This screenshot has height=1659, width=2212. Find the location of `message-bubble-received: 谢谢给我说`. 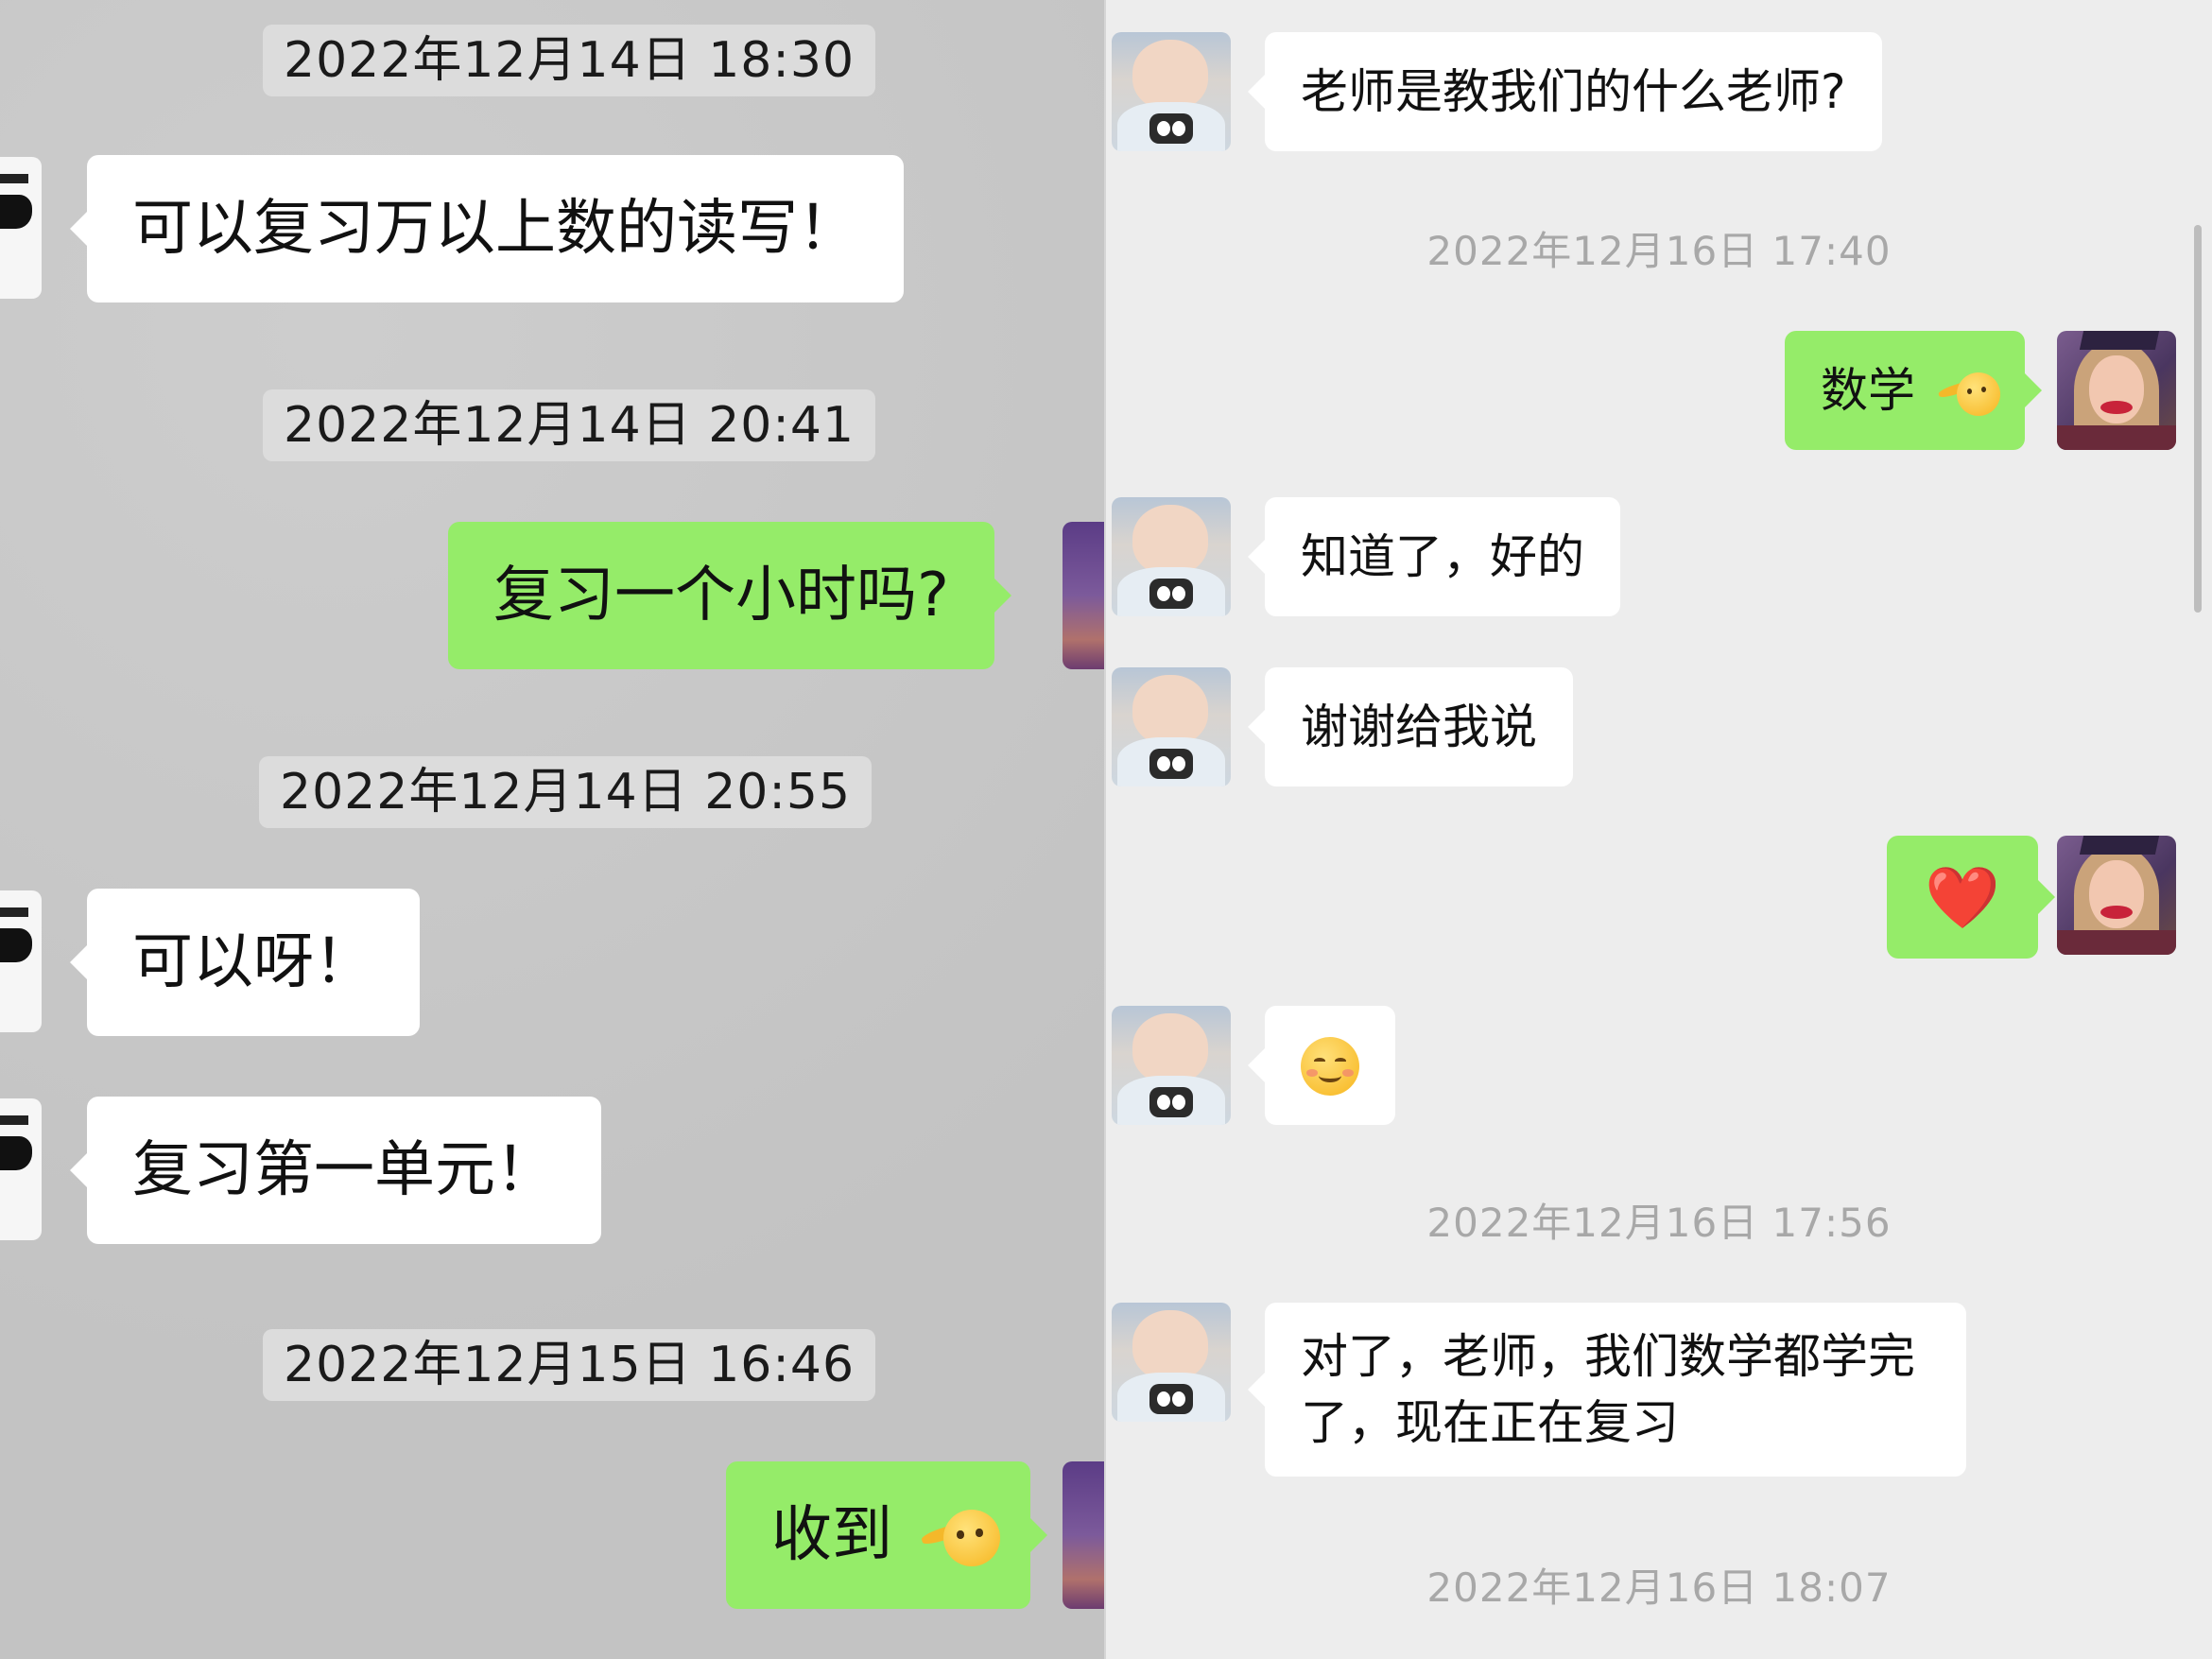

message-bubble-received: 谢谢给我说 is located at coordinates (1410, 726).